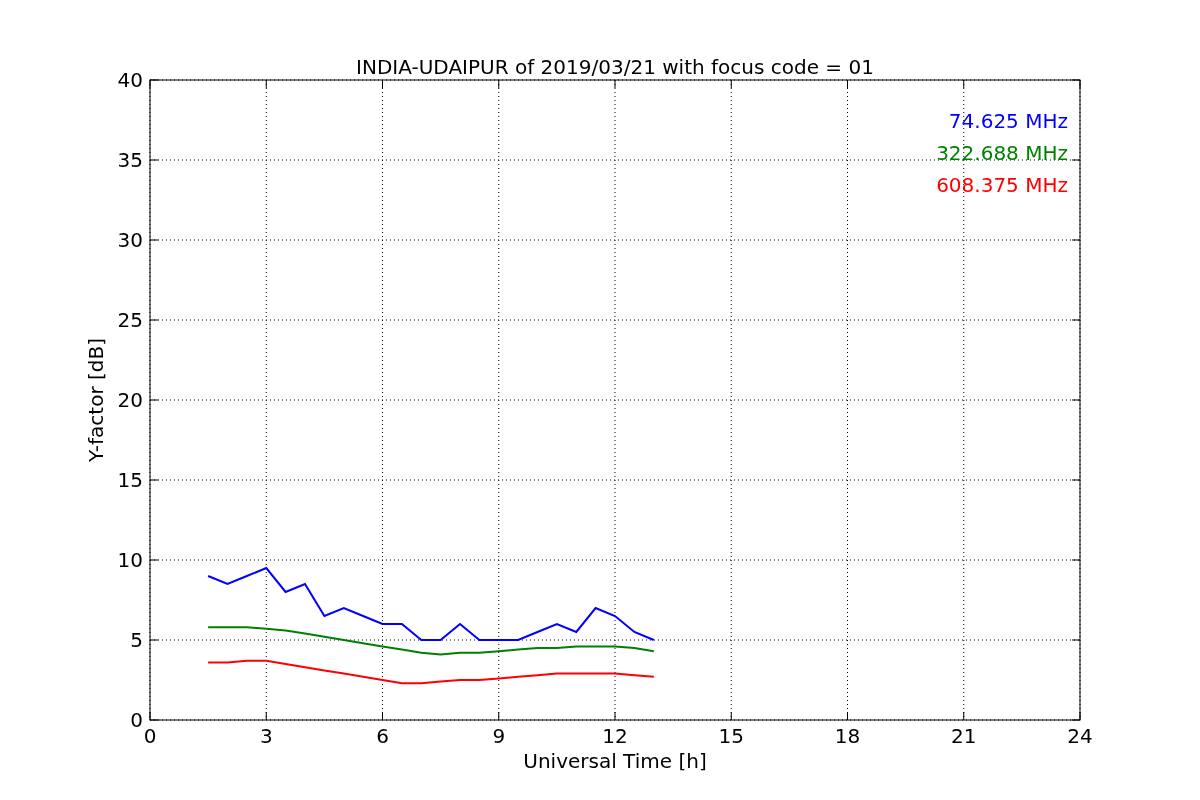  Describe the element at coordinates (615, 67) in the screenshot. I see `chart-title: INDIA-UDAIPUR of 2019/03/21 with focus code = 01` at that location.